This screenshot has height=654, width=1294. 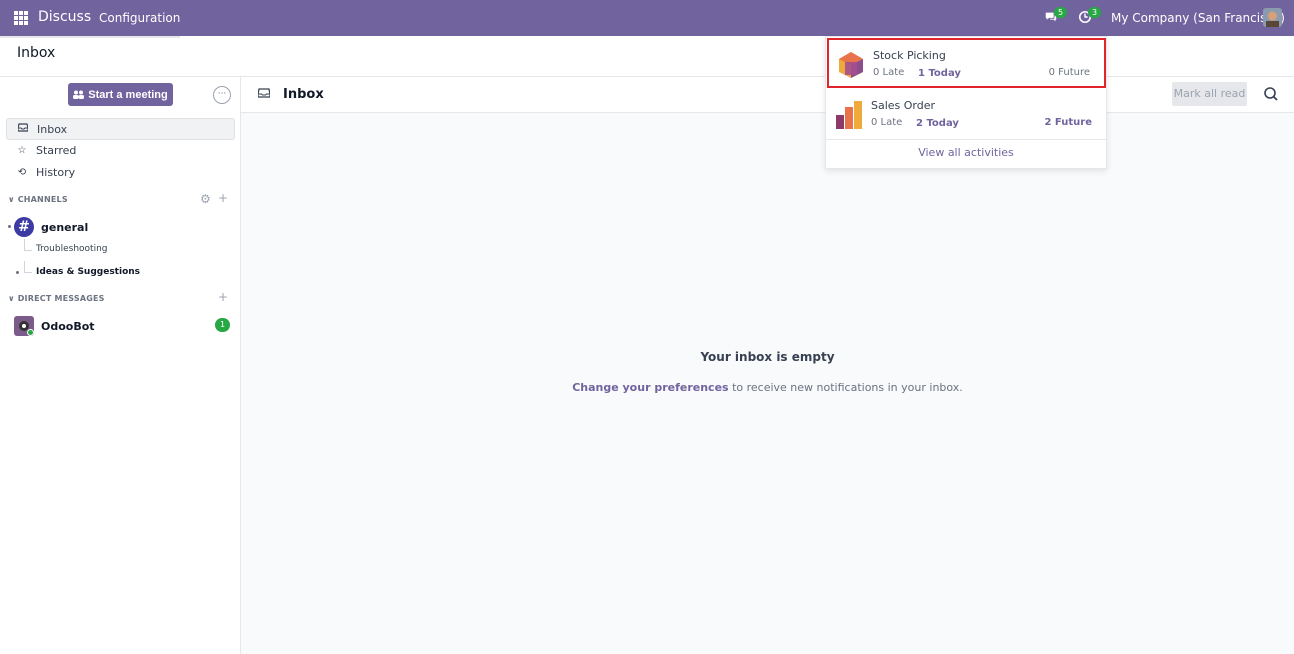 I want to click on view-all-activities-link: View all activities, so click(x=966, y=152).